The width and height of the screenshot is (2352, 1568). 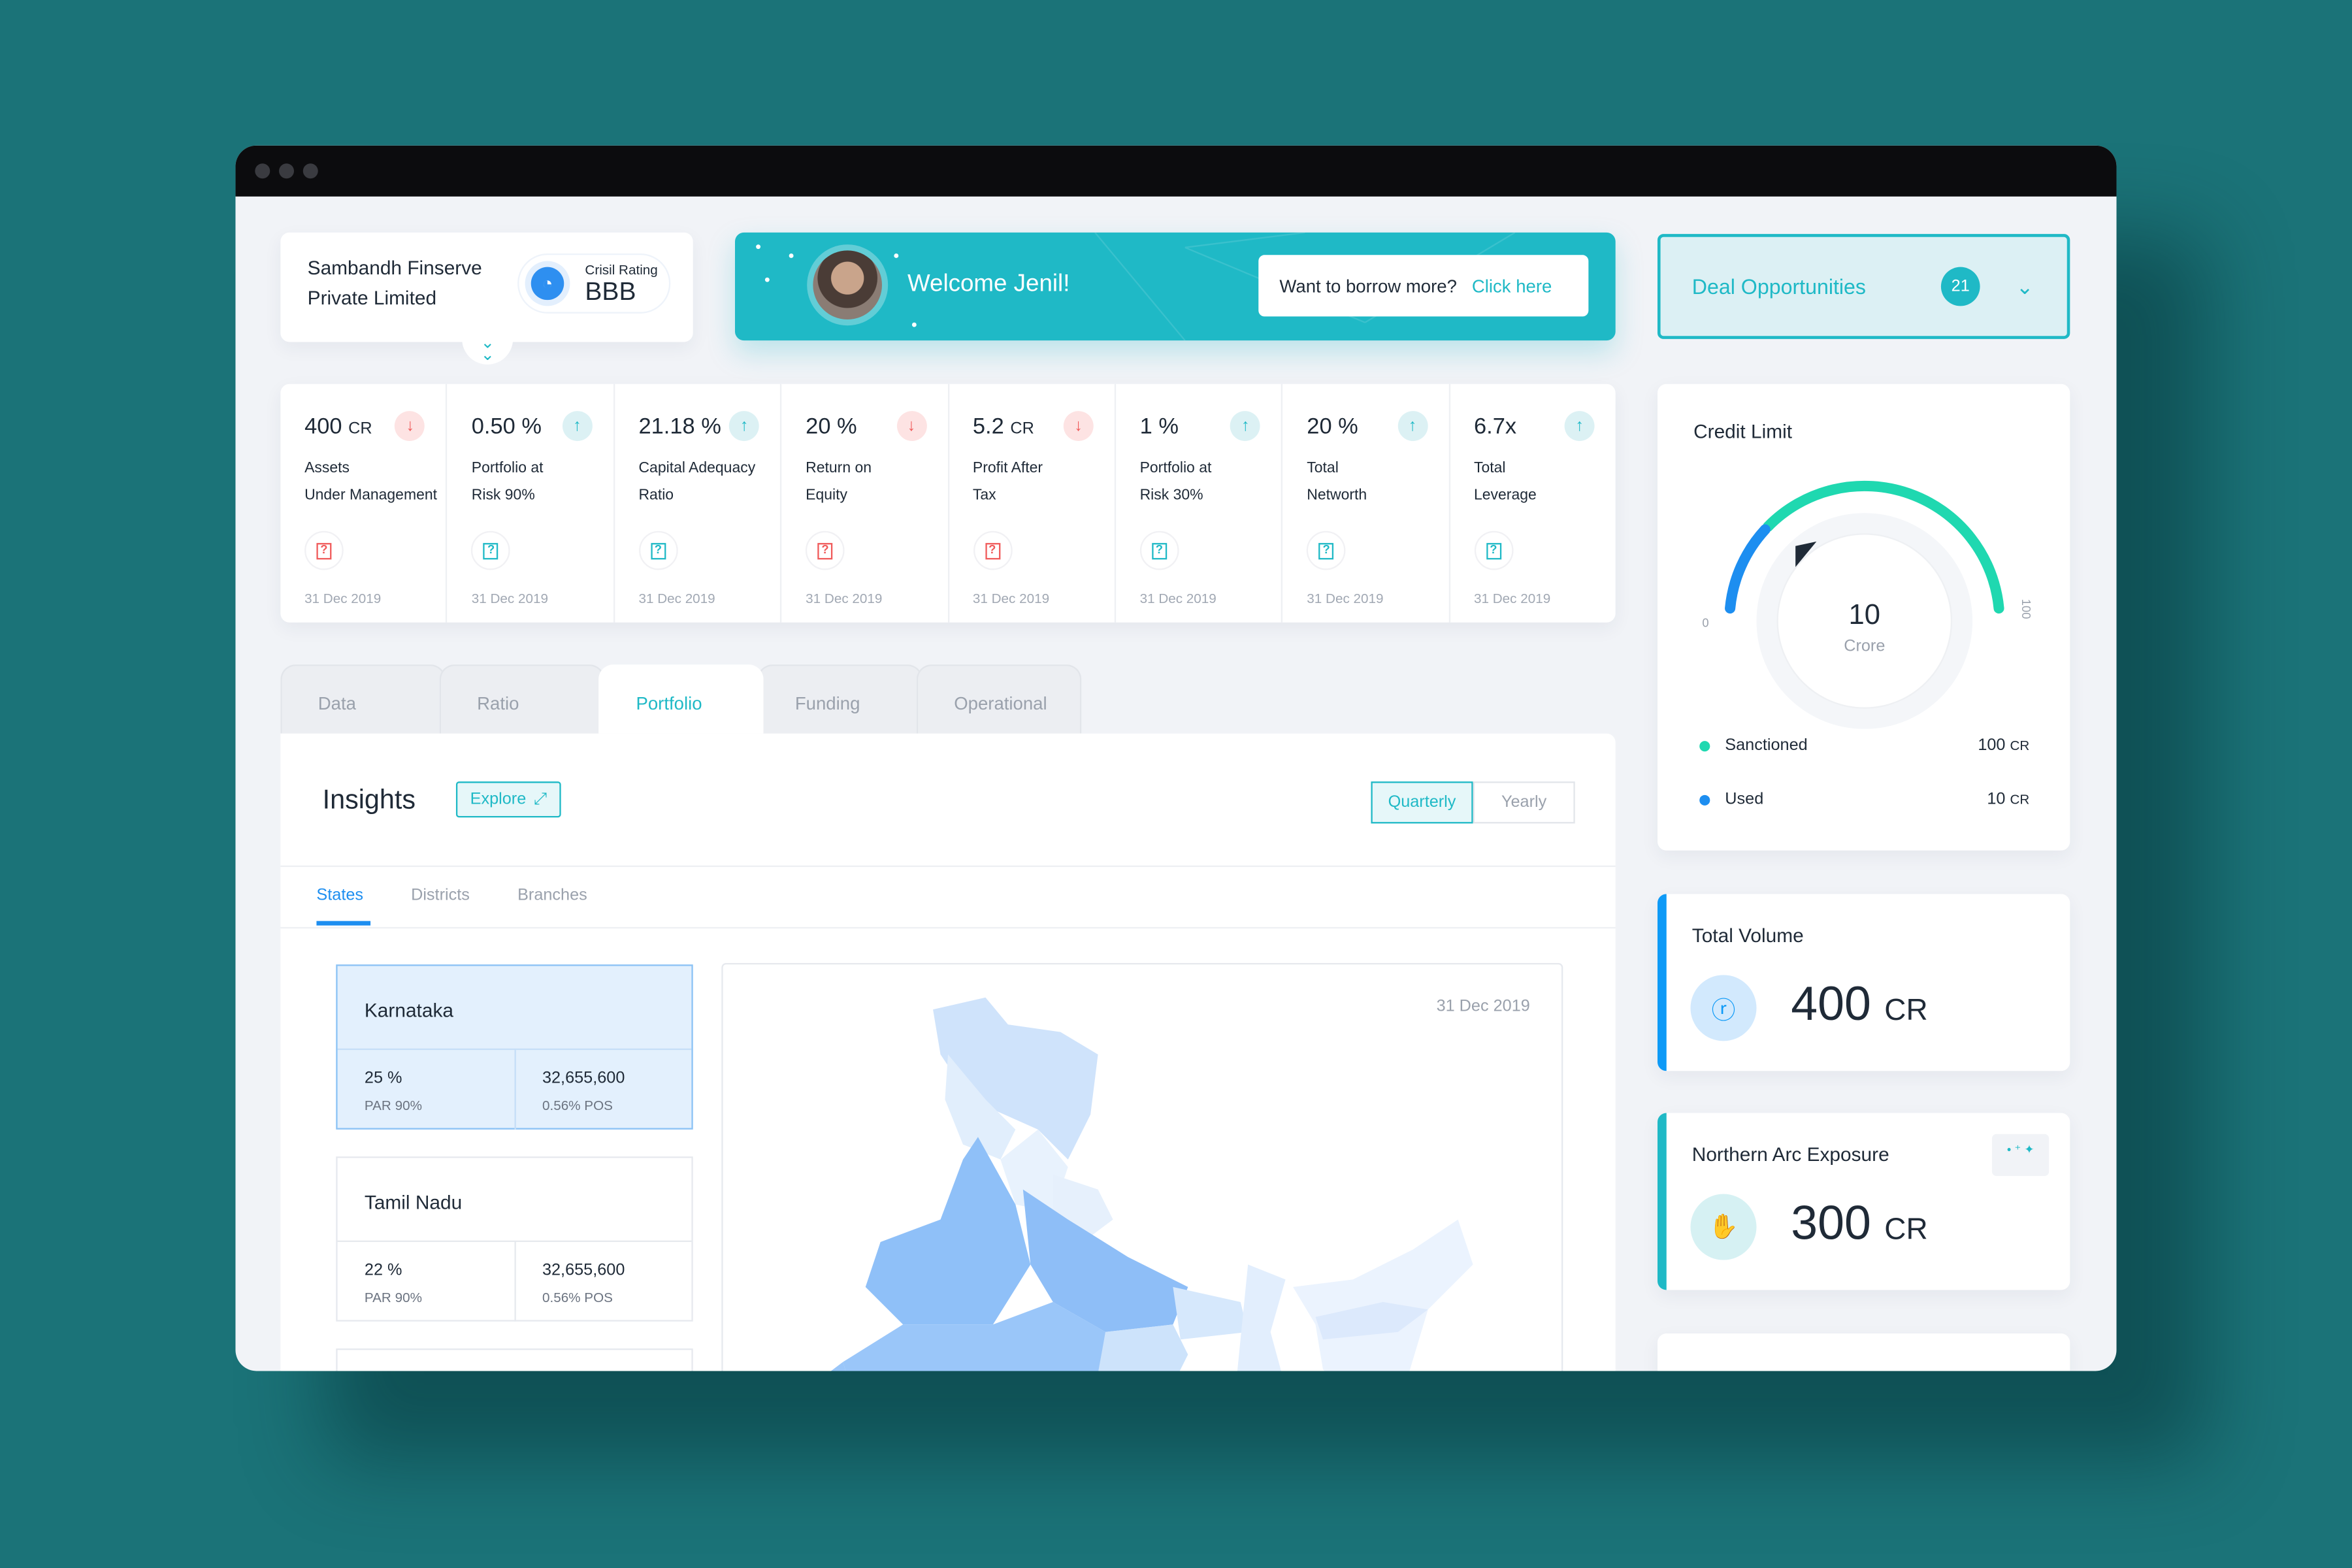 I want to click on northern-arc-exposure-card: Northern Arc Exposure • ⁺ ✦ ✋ 300 CR, so click(x=1863, y=1201).